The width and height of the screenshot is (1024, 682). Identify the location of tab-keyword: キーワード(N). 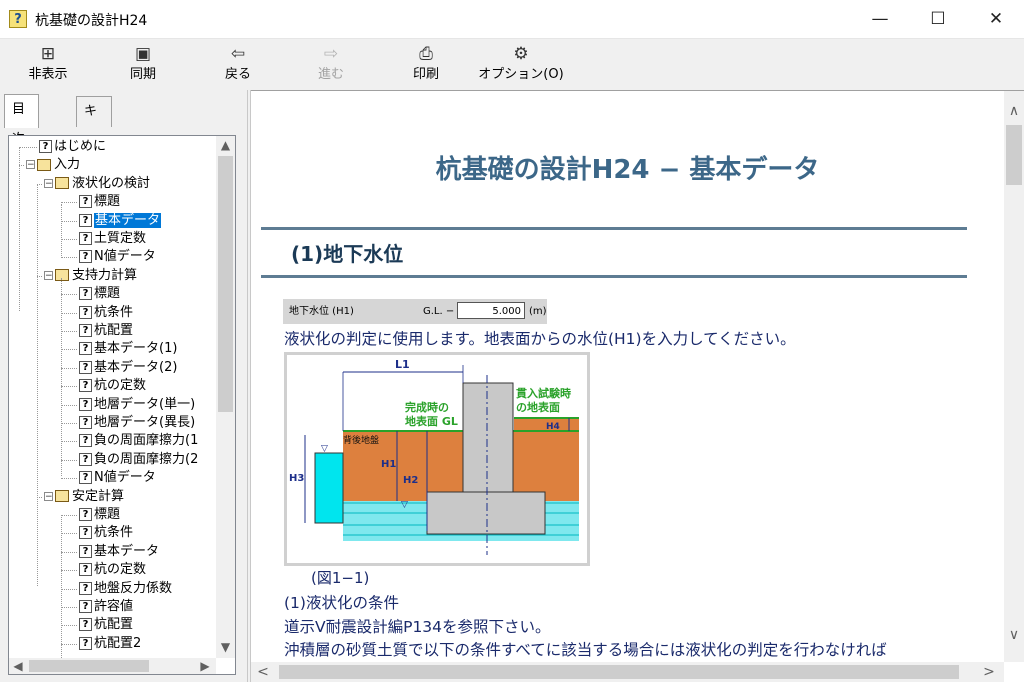
(94, 182).